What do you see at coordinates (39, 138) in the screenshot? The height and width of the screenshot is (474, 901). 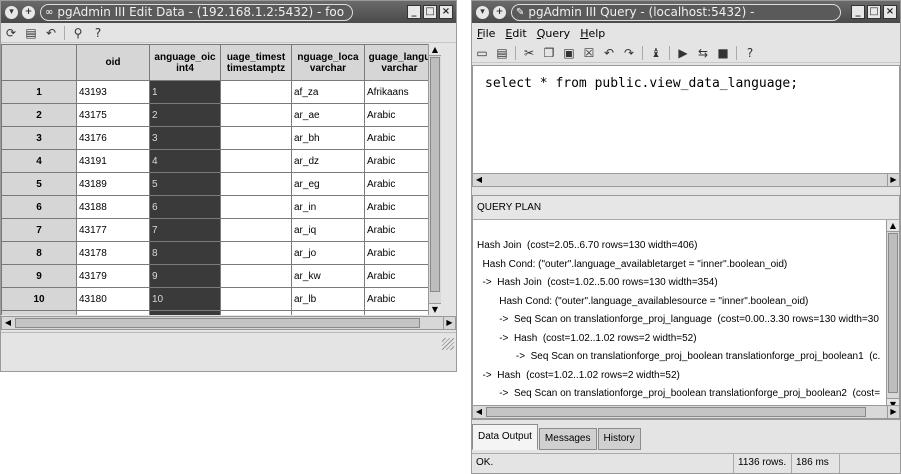 I see `row-number: 3` at bounding box center [39, 138].